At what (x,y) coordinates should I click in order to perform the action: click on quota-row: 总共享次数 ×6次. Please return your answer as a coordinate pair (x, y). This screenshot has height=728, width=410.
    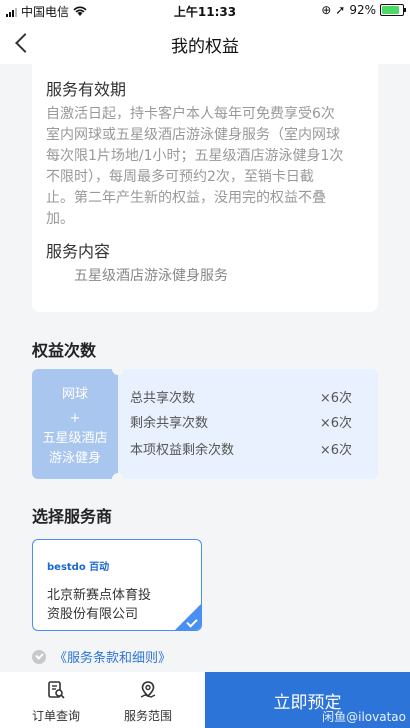
    Looking at the image, I should click on (241, 398).